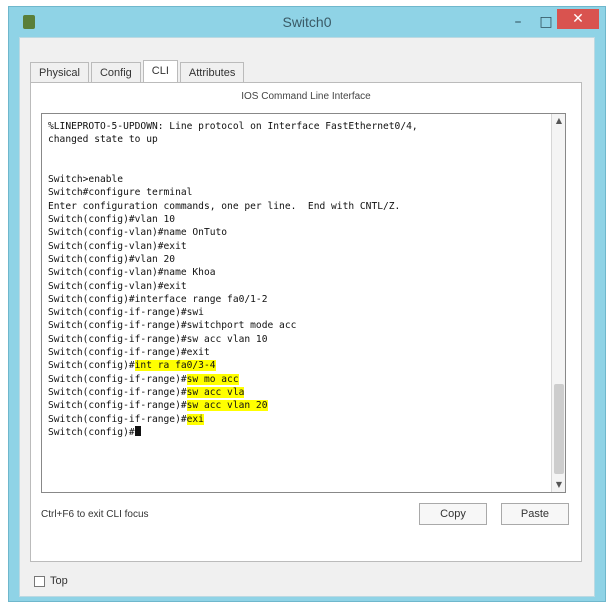 The height and width of the screenshot is (604, 613). What do you see at coordinates (158, 339) in the screenshot?
I see `console-line-text: Switch(config-if-range)#sw acc vlan 10` at bounding box center [158, 339].